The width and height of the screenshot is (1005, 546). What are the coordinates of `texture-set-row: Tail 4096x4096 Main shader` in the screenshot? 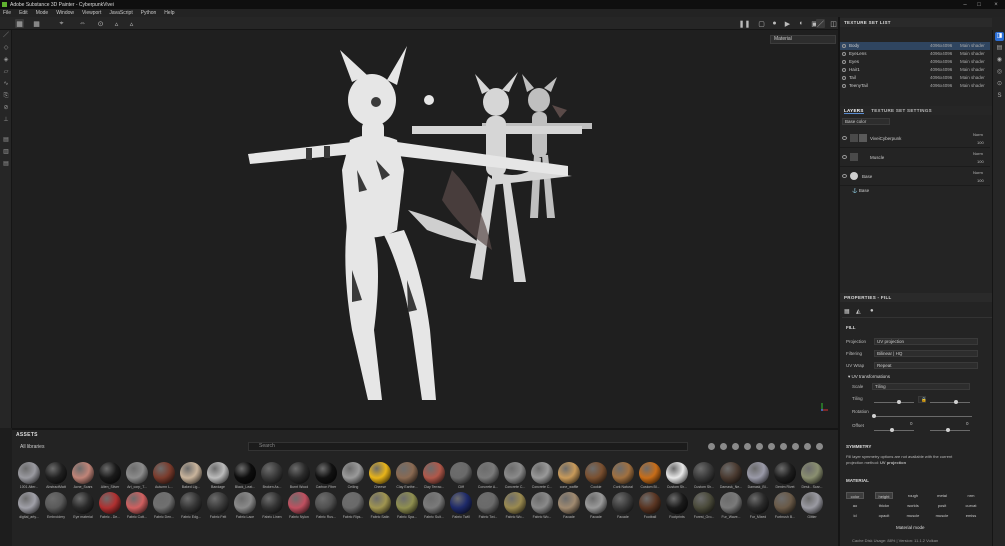 It's located at (915, 78).